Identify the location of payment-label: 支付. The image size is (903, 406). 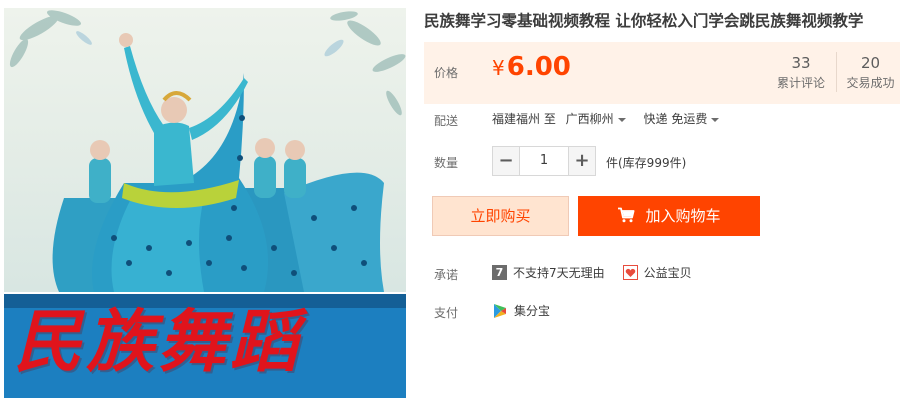
(446, 313).